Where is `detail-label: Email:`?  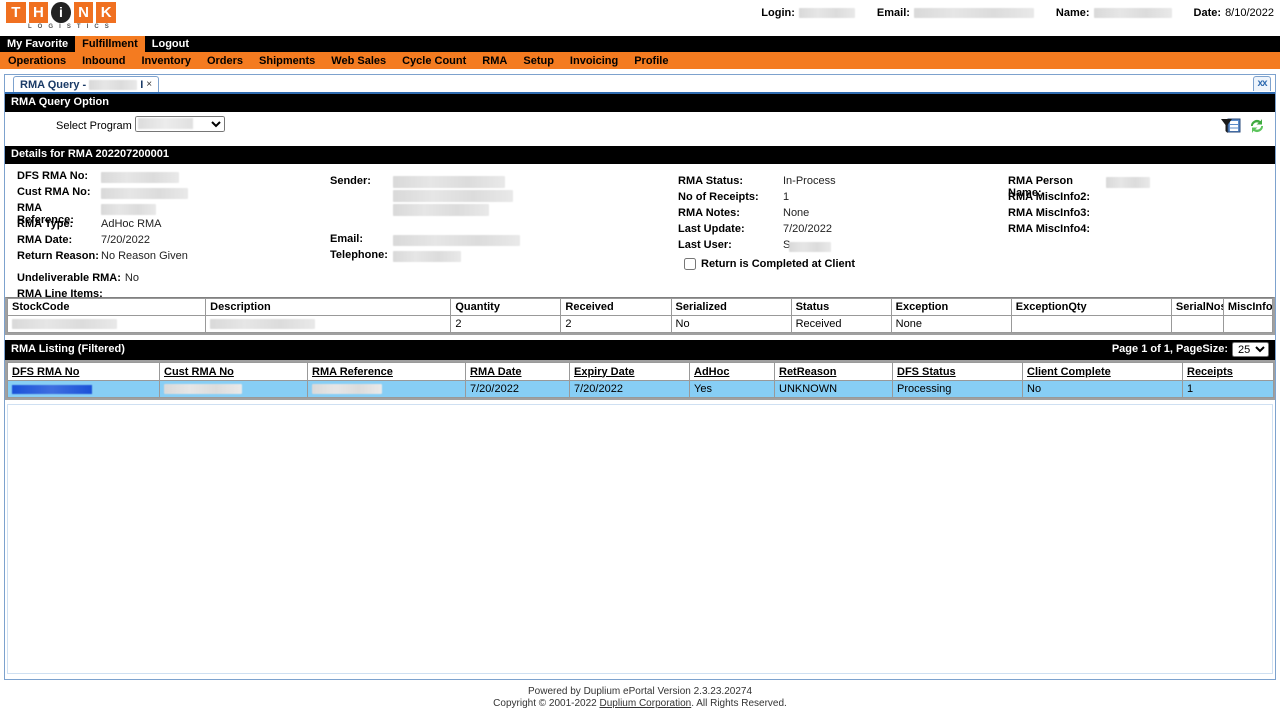
detail-label: Email: is located at coordinates (347, 239).